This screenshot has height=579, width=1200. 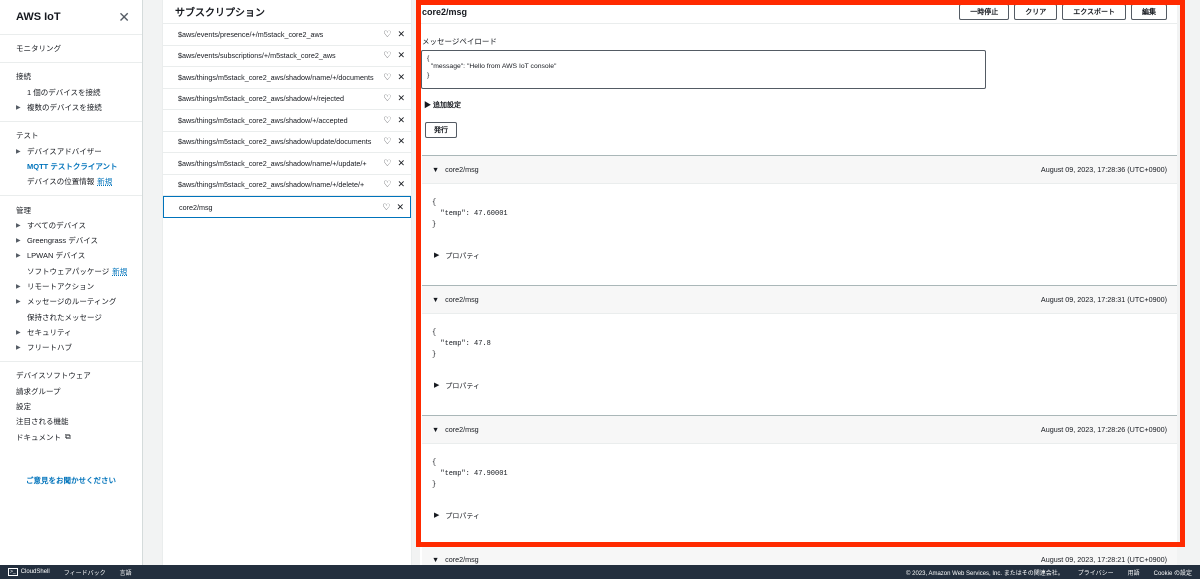 I want to click on sidebar-item-device-advisor: ▶ デバイスアドバイザー, so click(x=71, y=150).